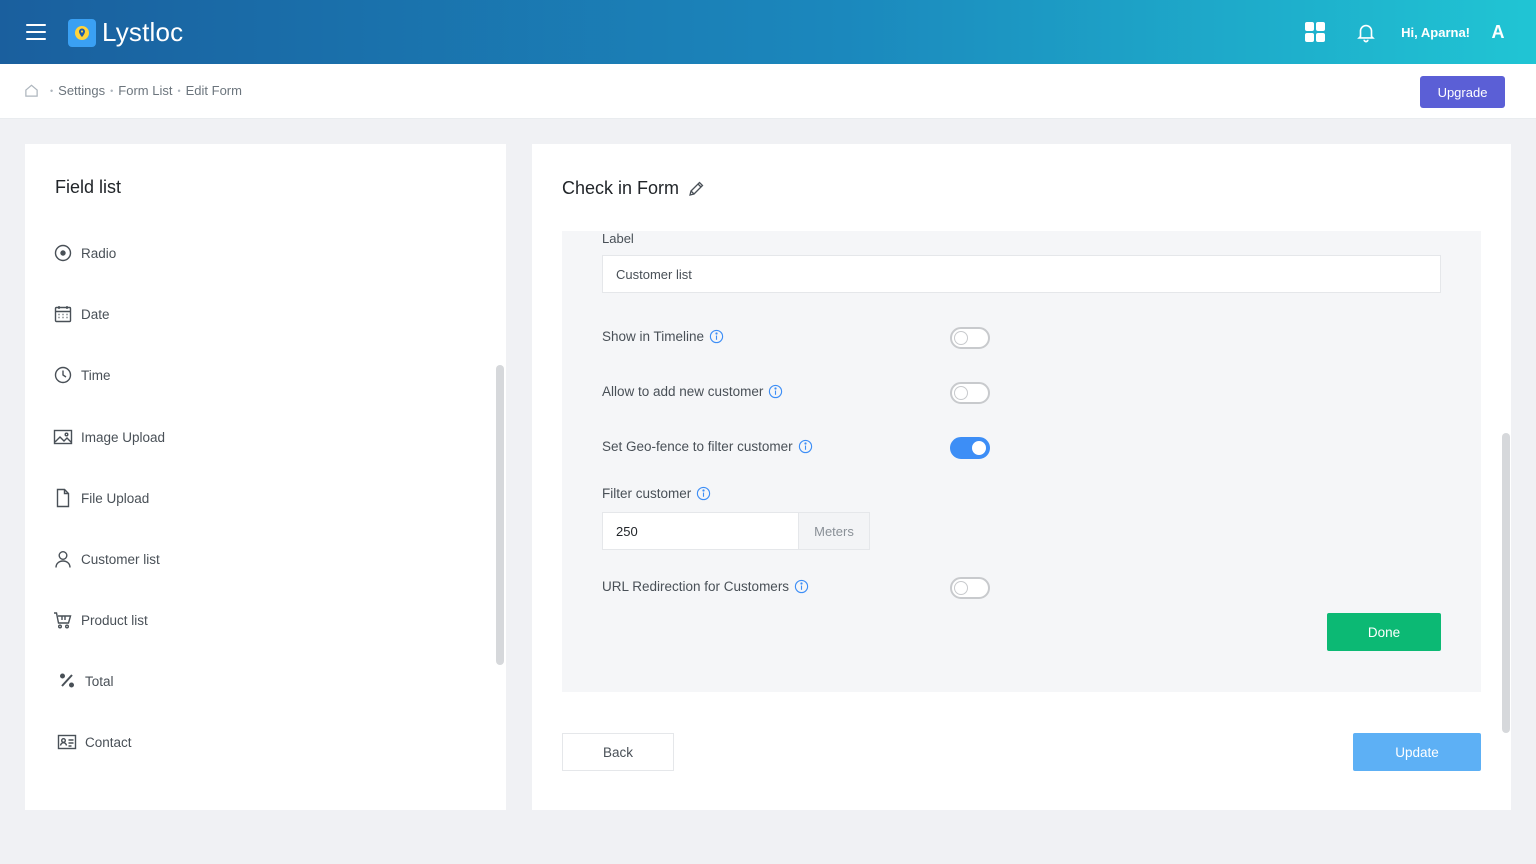 Image resolution: width=1536 pixels, height=864 pixels. I want to click on breadcrumb-edit-form: Edit Form, so click(213, 90).